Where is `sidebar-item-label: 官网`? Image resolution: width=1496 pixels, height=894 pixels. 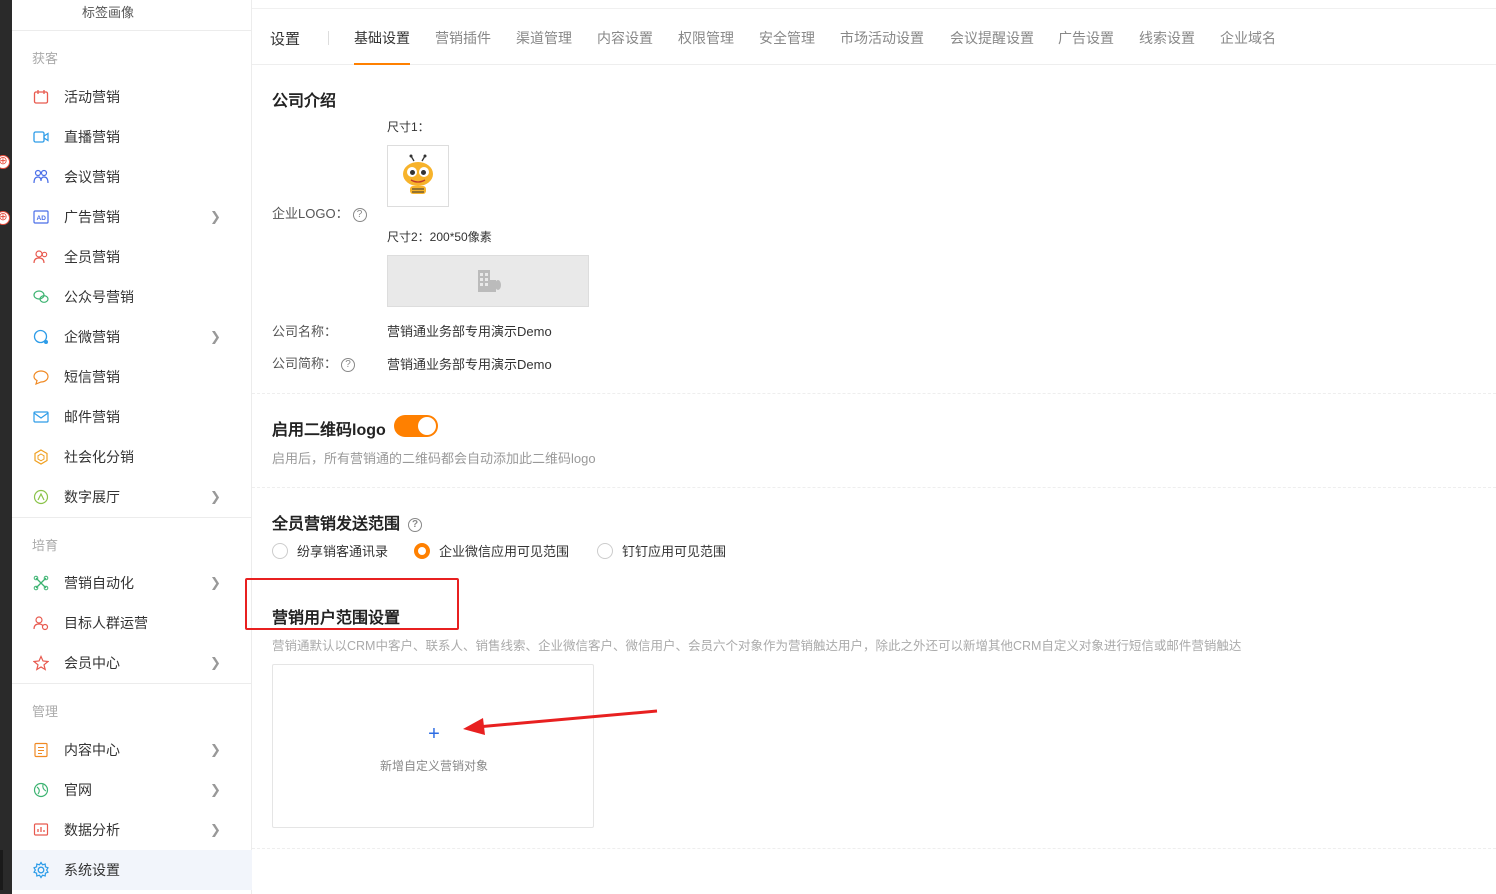 sidebar-item-label: 官网 is located at coordinates (78, 790).